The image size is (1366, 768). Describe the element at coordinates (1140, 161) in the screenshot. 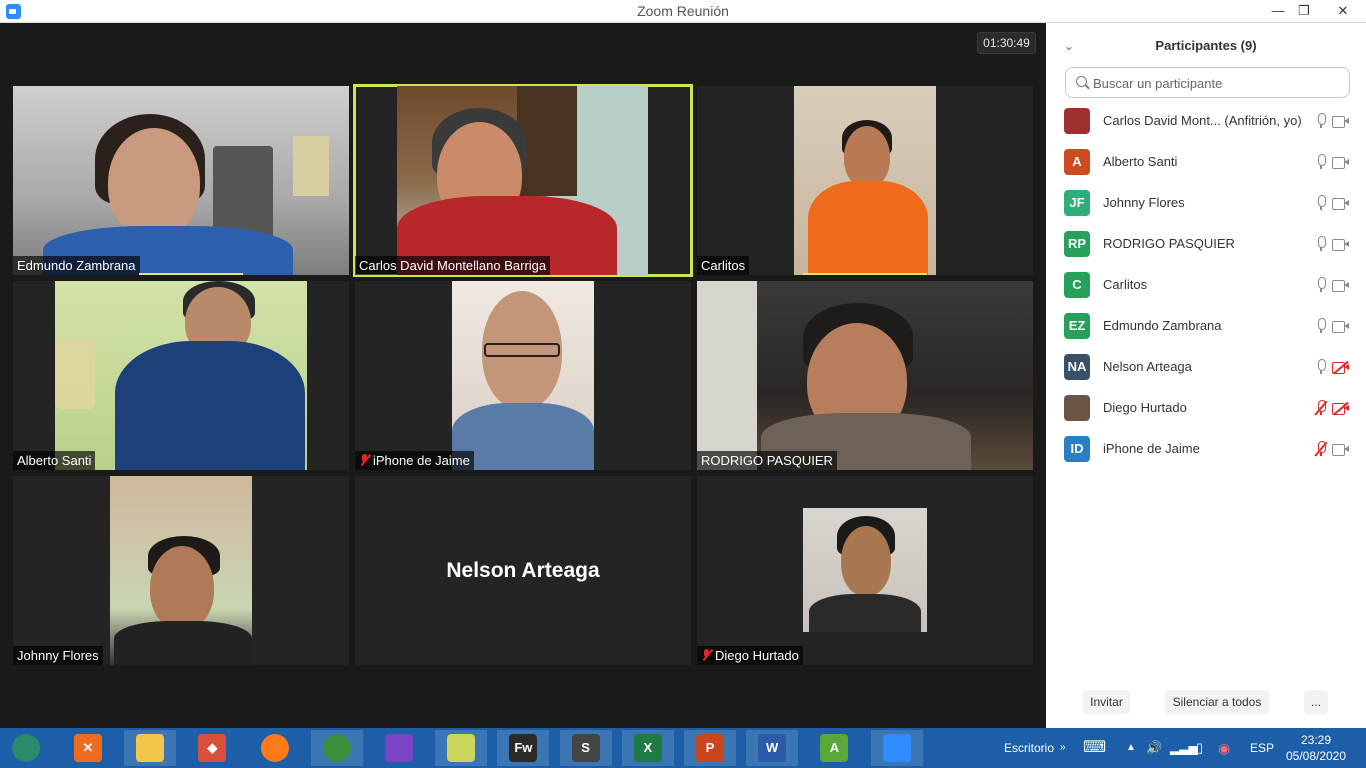

I see `participant-name: Alberto Santi` at that location.